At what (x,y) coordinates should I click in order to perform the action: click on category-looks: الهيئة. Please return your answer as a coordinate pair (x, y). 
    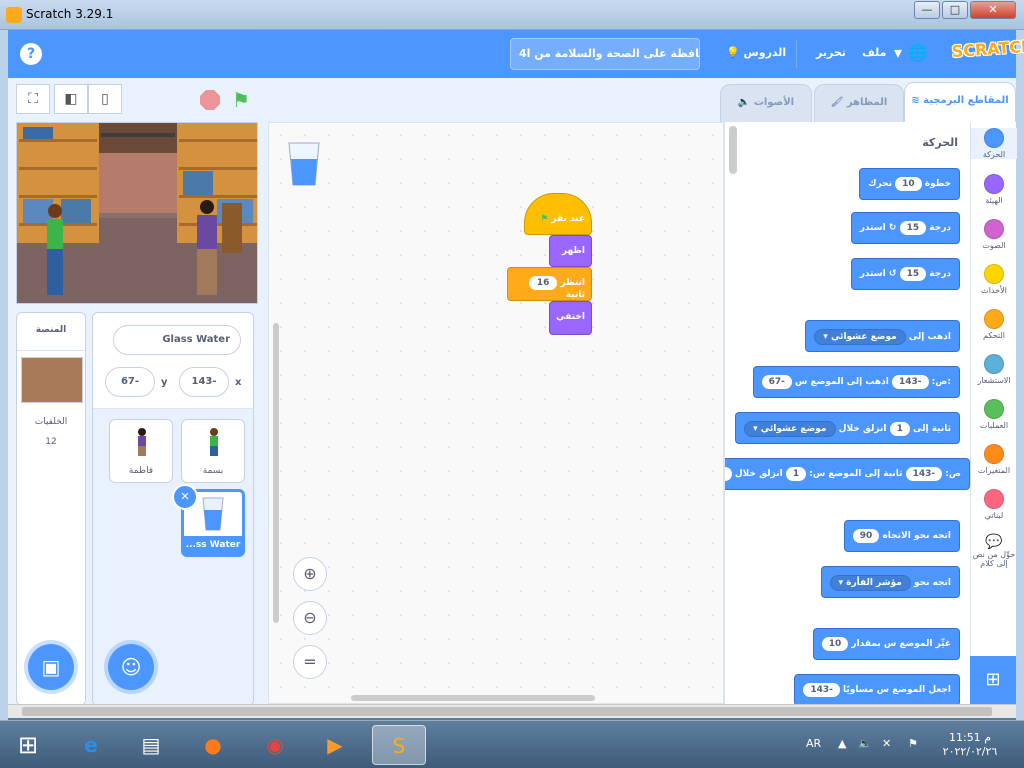
    Looking at the image, I should click on (994, 189).